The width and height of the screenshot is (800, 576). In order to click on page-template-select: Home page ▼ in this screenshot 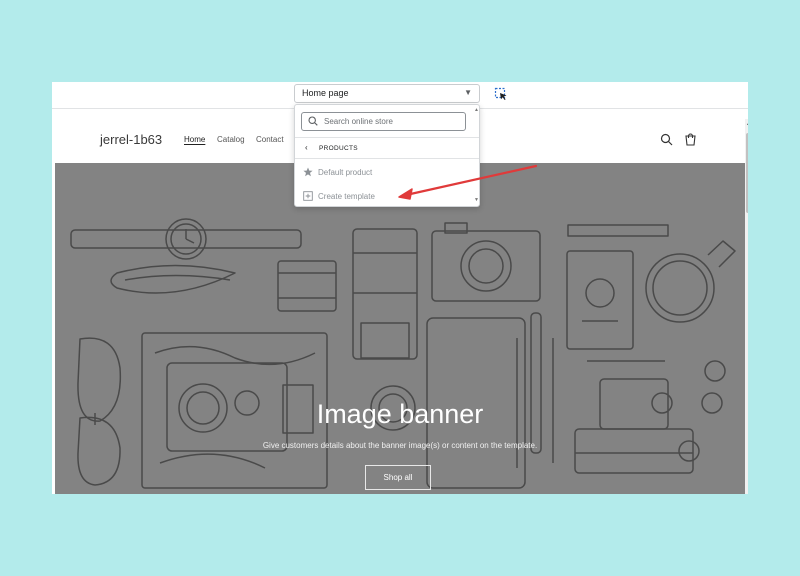, I will do `click(387, 93)`.